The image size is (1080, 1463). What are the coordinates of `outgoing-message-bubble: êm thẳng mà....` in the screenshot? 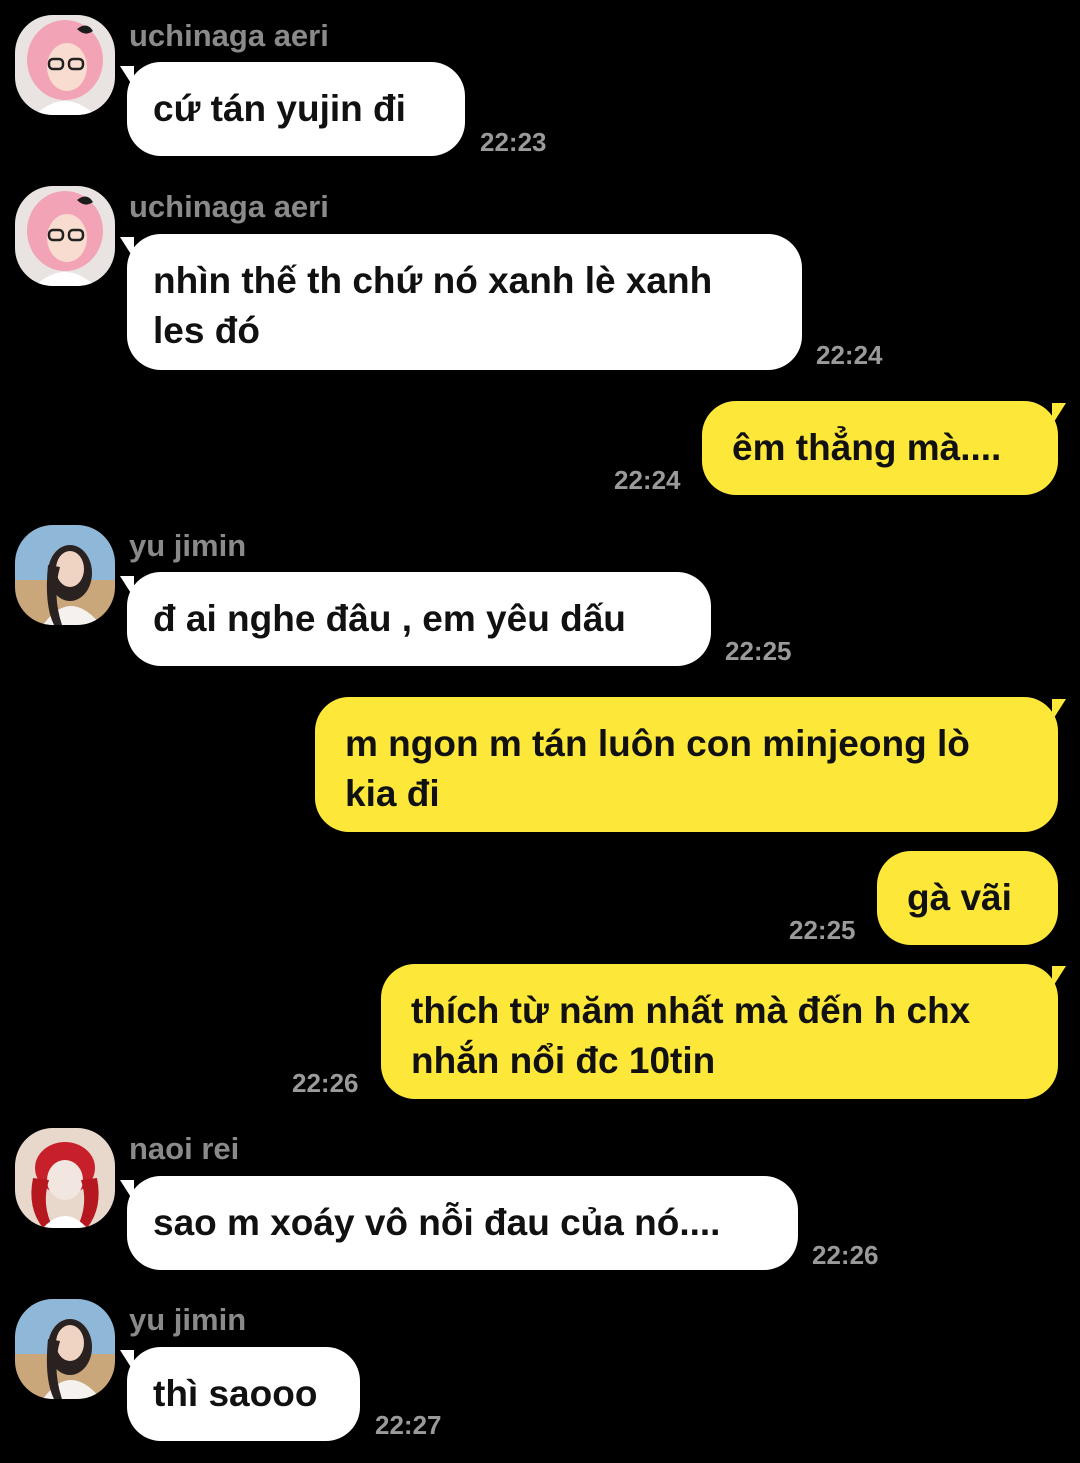 It's located at (880, 448).